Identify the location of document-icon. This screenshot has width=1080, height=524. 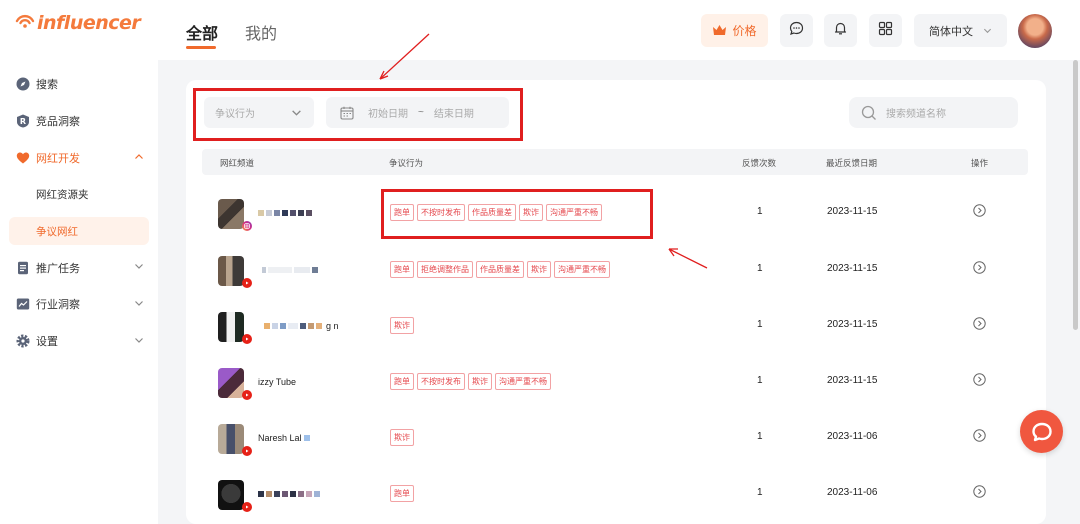
(23, 268).